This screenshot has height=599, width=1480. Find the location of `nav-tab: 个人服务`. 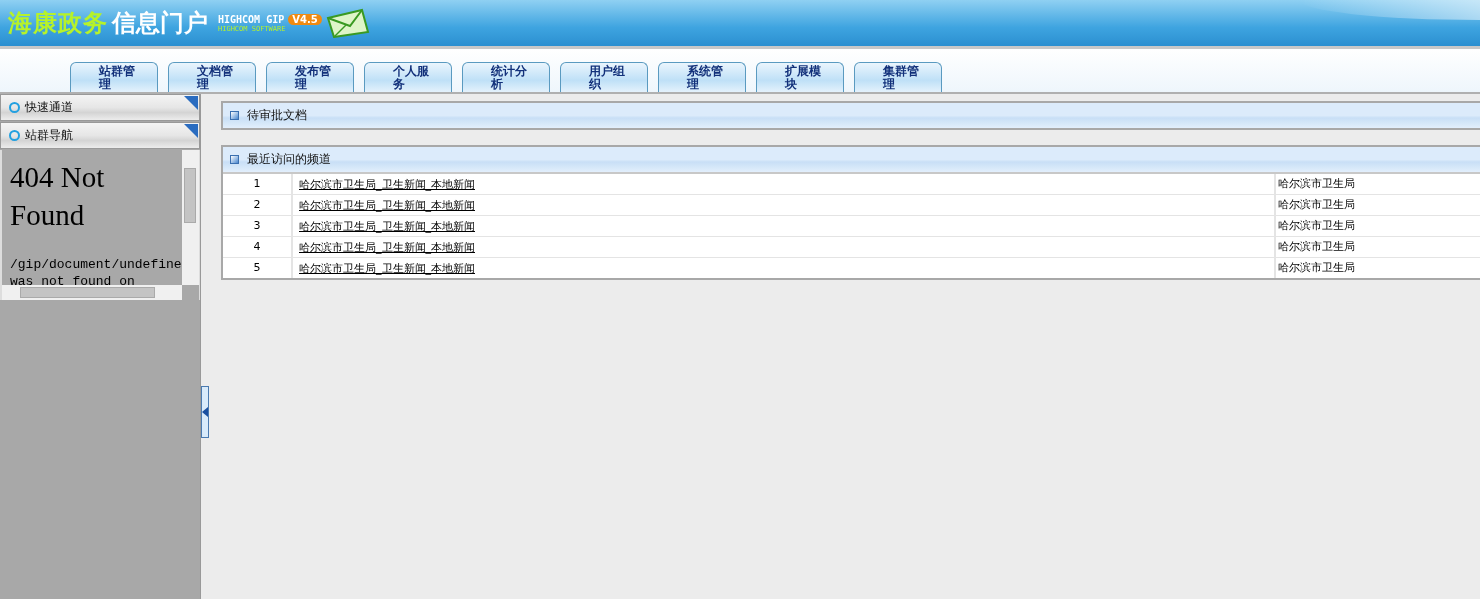

nav-tab: 个人服务 is located at coordinates (408, 77).